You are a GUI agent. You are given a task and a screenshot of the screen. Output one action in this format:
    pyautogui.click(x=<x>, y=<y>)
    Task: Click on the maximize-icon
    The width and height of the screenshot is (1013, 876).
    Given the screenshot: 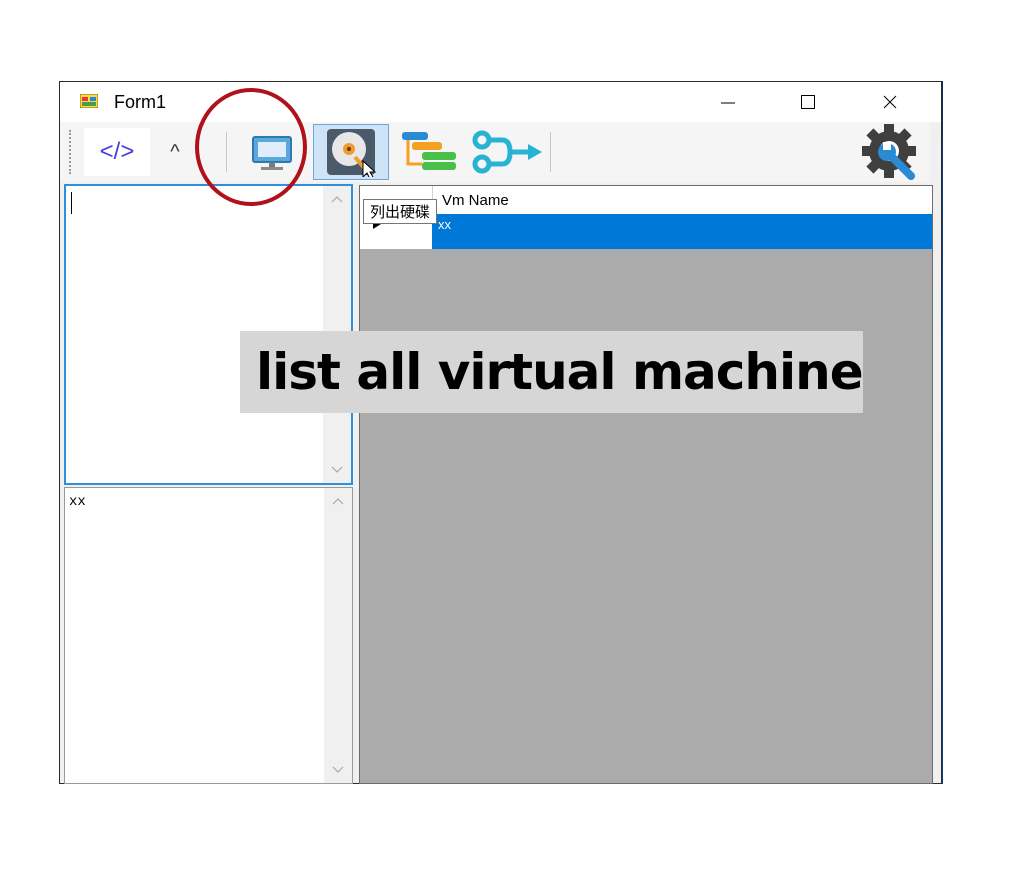 What is the action you would take?
    pyautogui.click(x=808, y=102)
    